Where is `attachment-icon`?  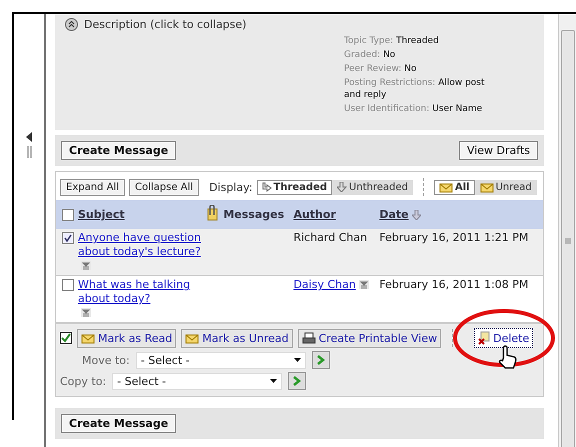
attachment-icon is located at coordinates (212, 213).